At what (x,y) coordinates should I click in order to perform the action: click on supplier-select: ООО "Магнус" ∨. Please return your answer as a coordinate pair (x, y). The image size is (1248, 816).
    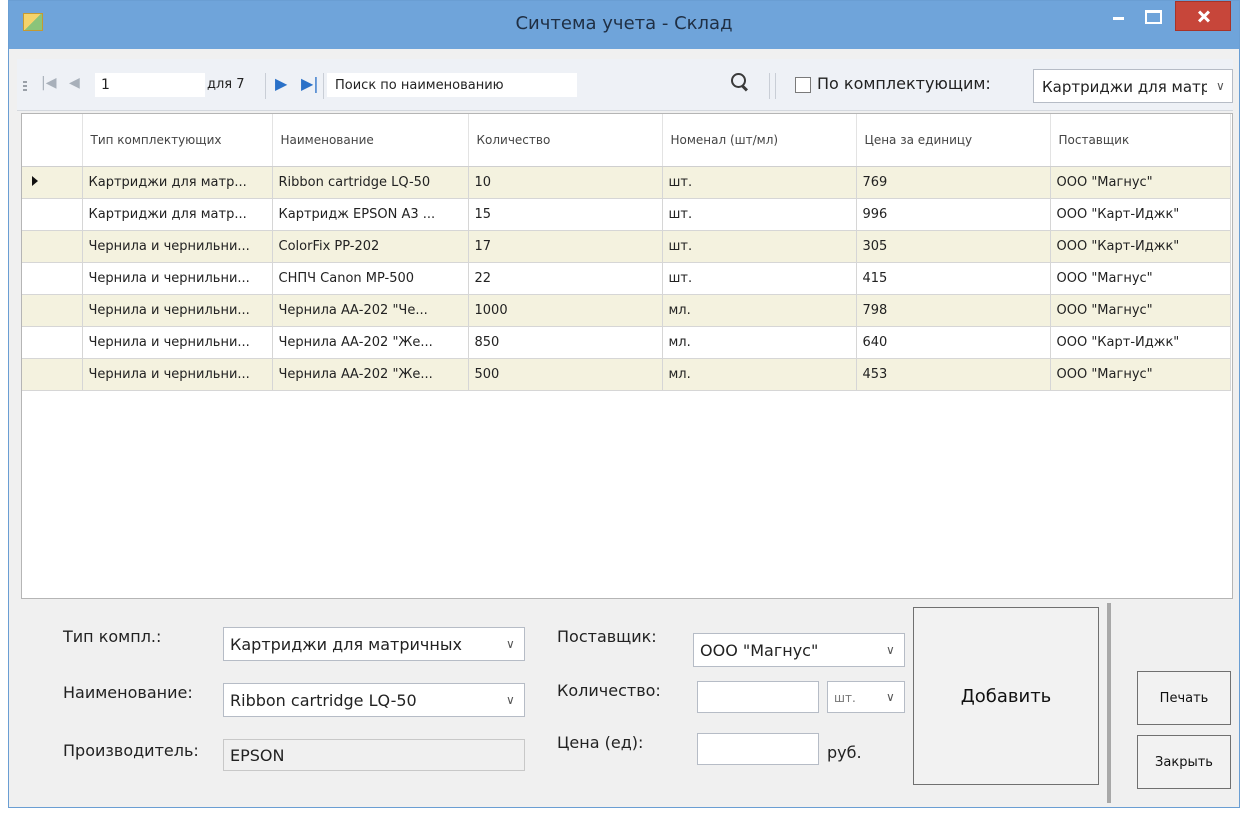
    Looking at the image, I should click on (799, 650).